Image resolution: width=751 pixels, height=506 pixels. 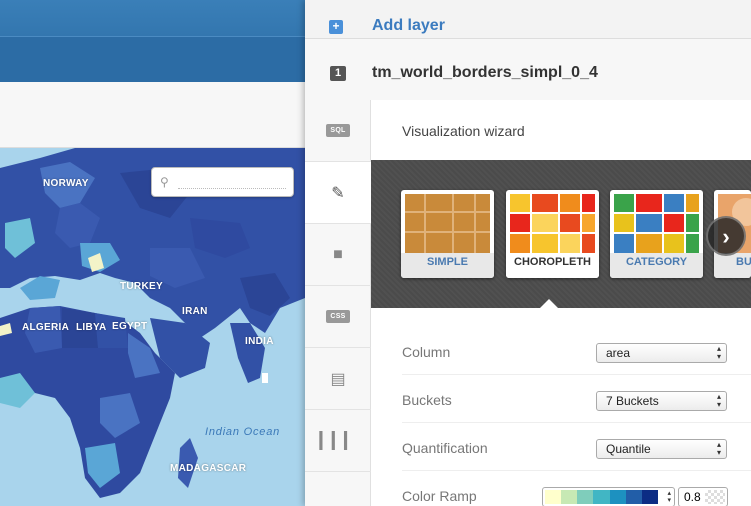 What do you see at coordinates (656, 223) in the screenshot?
I see `category-thumbnail` at bounding box center [656, 223].